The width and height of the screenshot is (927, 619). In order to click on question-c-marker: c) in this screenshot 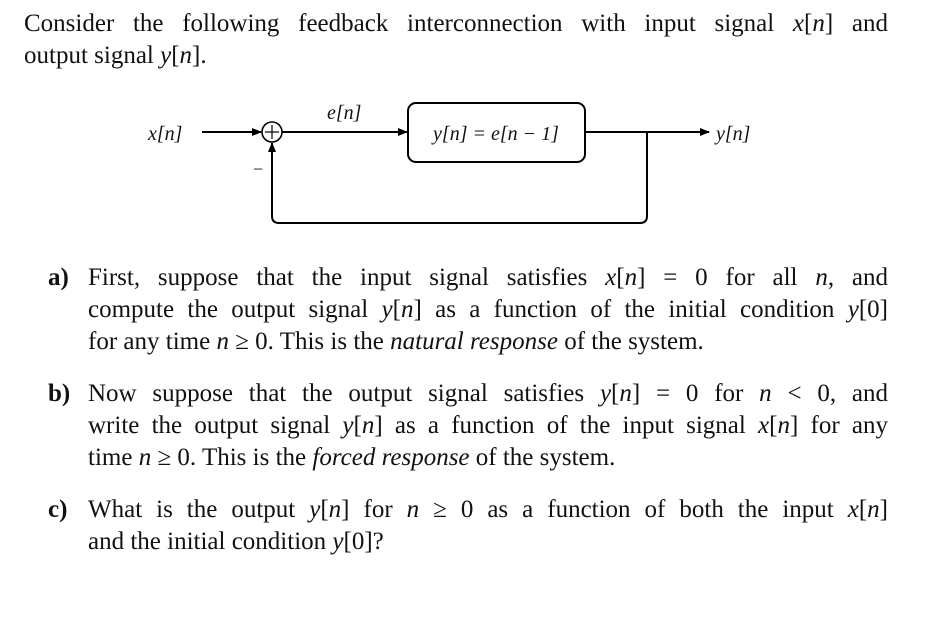, I will do `click(58, 509)`.